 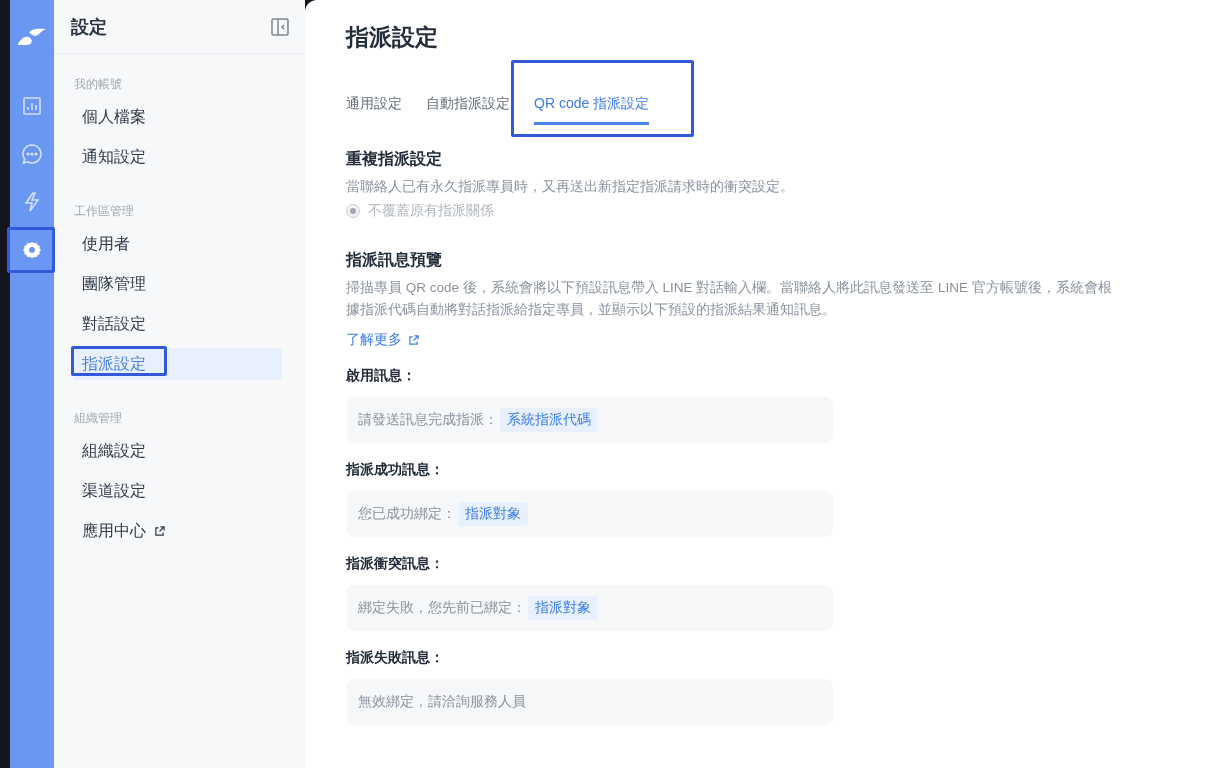 I want to click on nav-item: 指派設定, so click(x=177, y=364).